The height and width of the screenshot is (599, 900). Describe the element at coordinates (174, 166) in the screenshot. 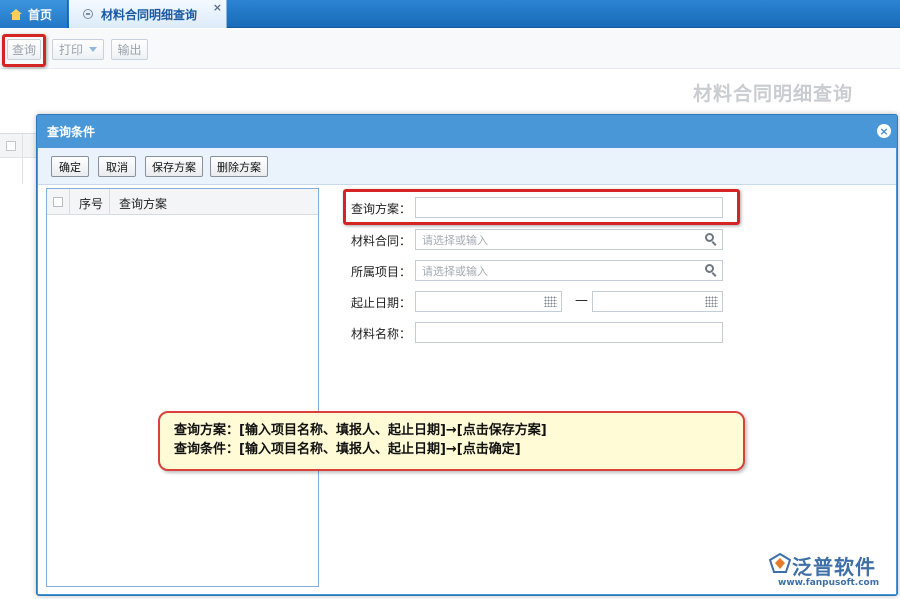

I see `save-plan-button: 保存方案` at that location.